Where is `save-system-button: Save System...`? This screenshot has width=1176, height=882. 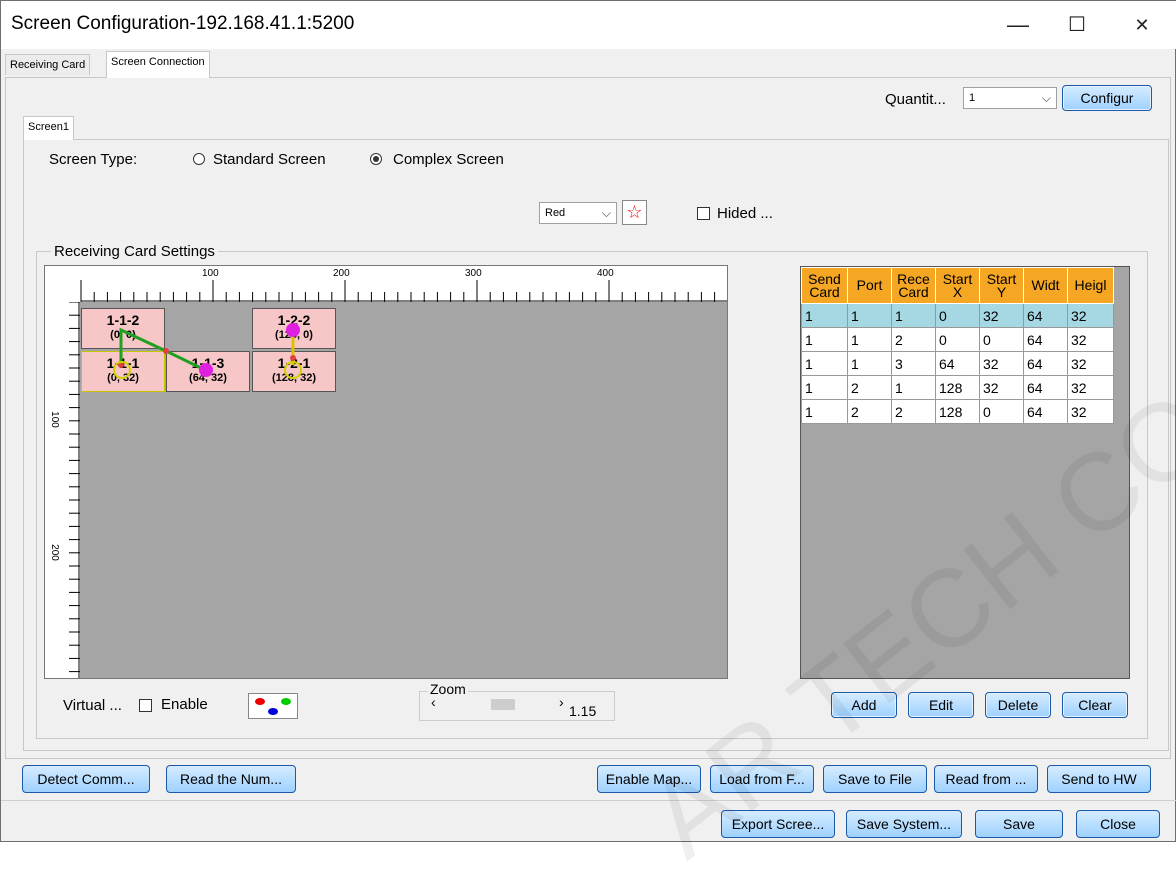 save-system-button: Save System... is located at coordinates (904, 824).